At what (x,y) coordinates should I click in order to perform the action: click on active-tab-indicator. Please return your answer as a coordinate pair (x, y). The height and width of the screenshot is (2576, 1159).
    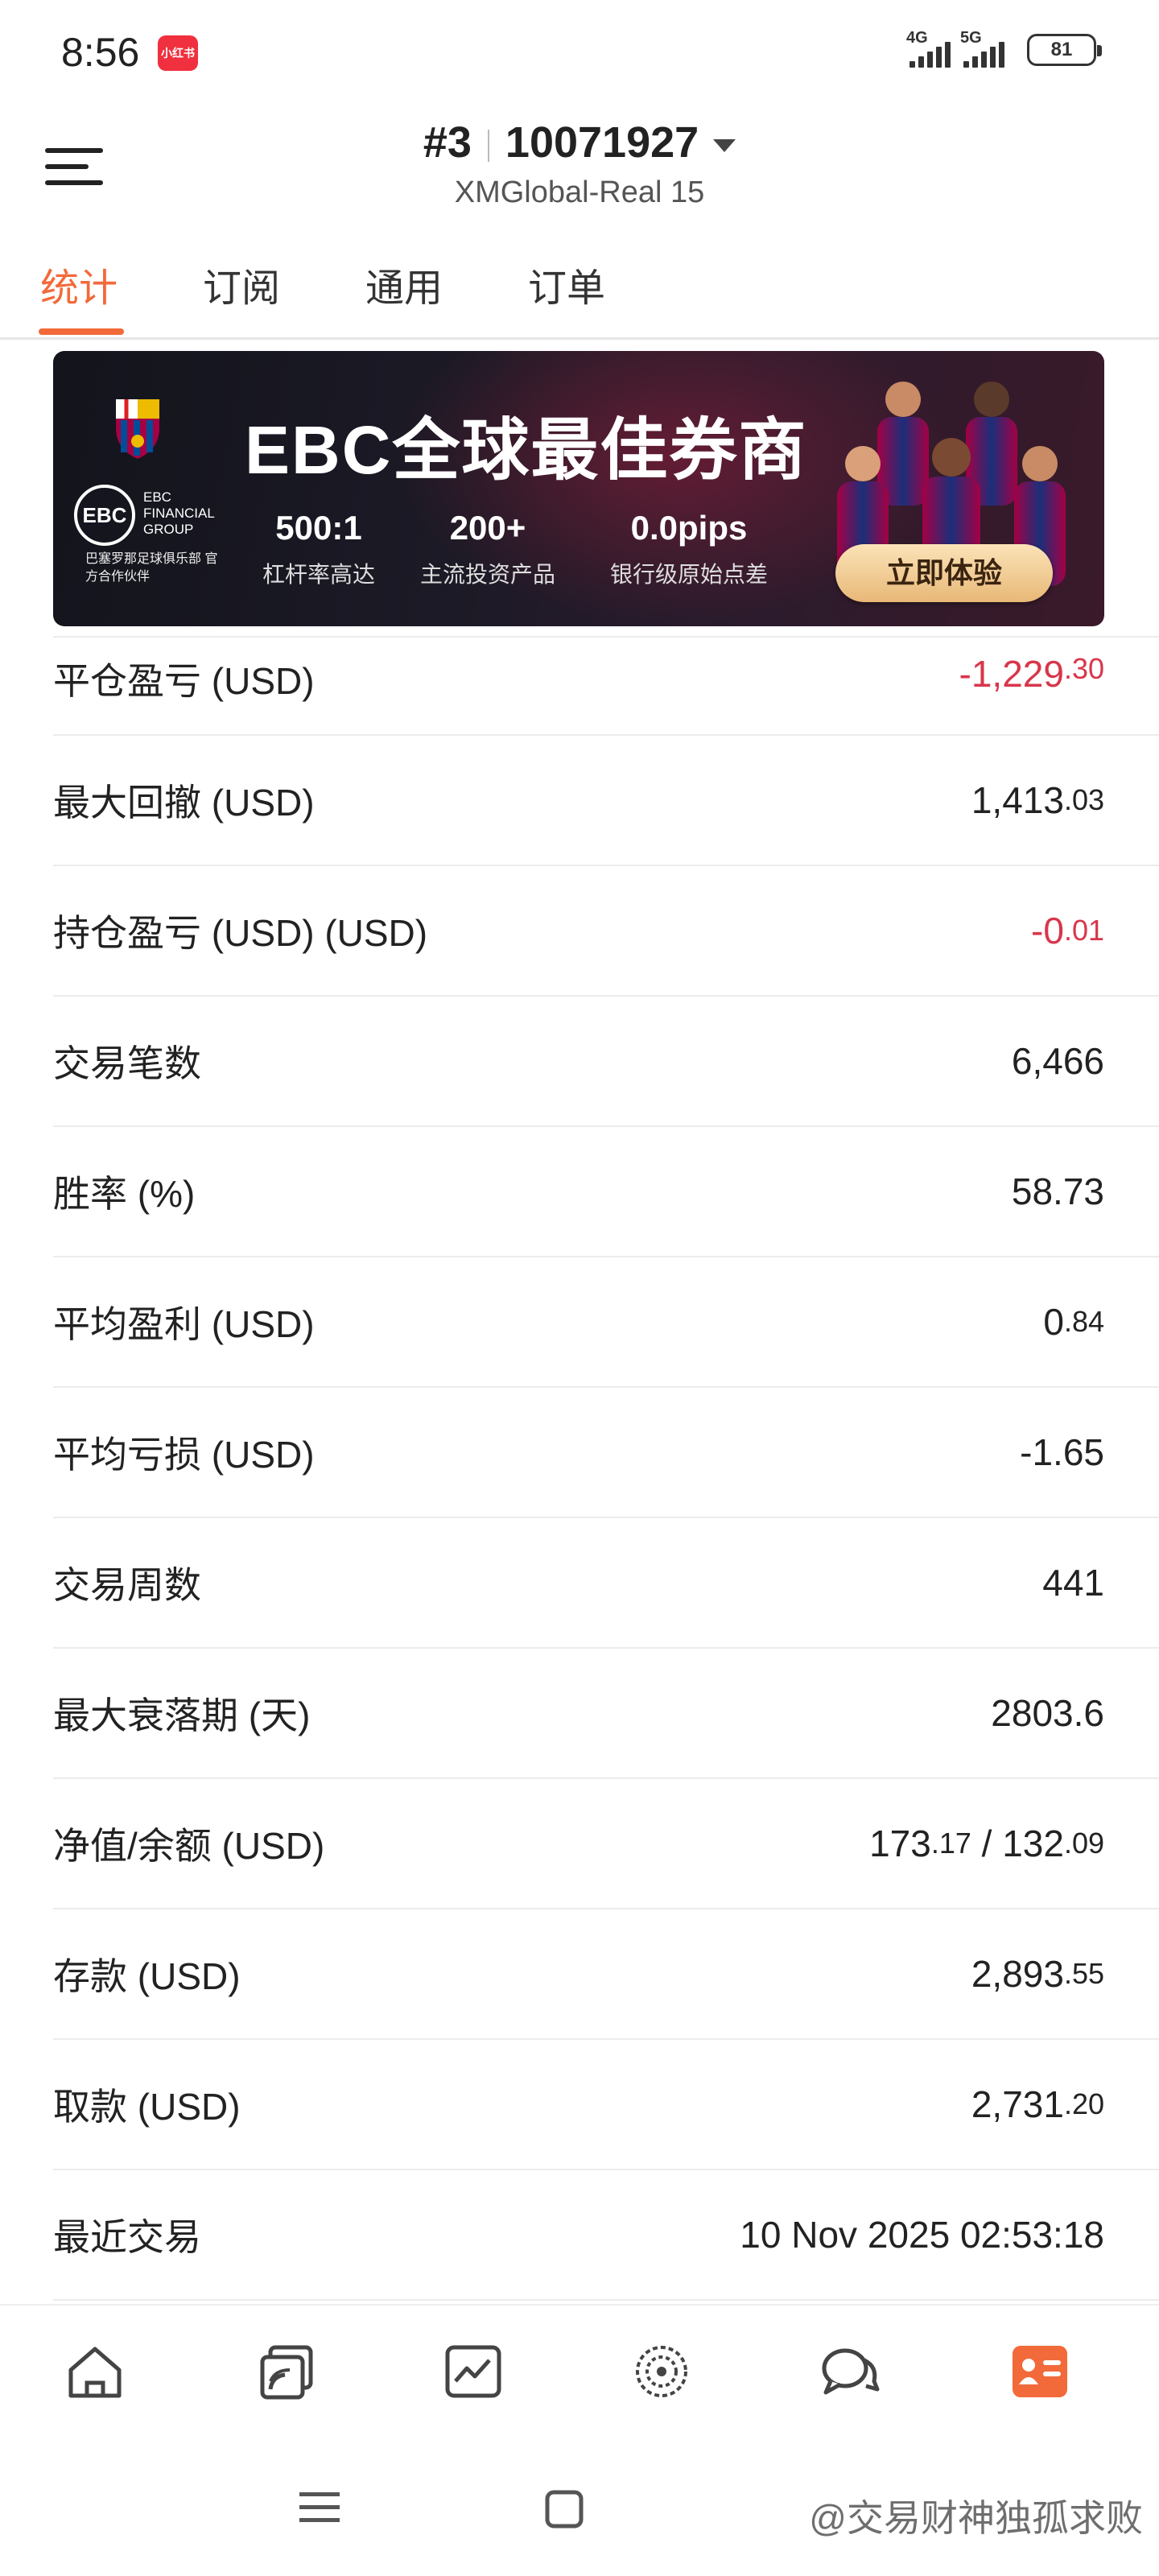
    Looking at the image, I should click on (81, 331).